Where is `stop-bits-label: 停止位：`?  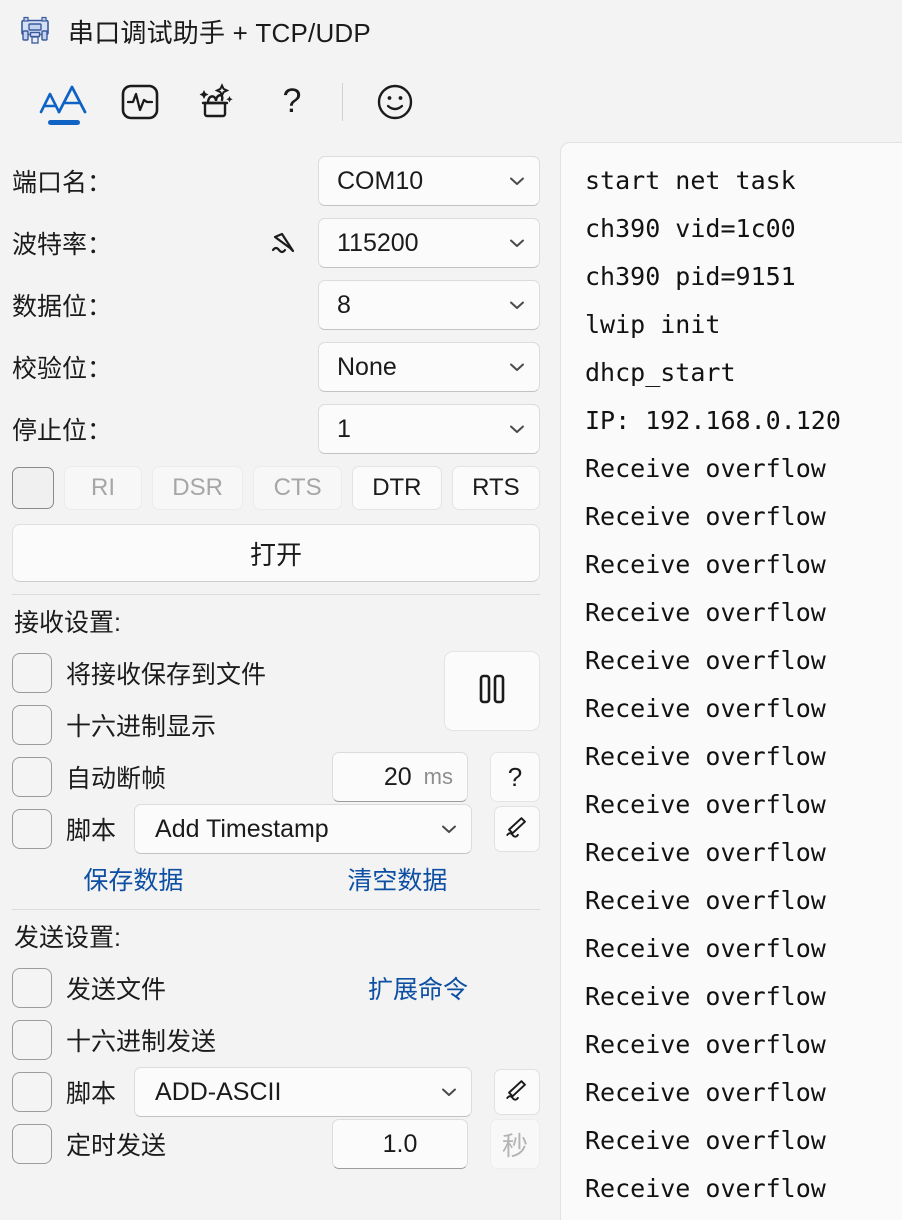
stop-bits-label: 停止位： is located at coordinates (62, 431).